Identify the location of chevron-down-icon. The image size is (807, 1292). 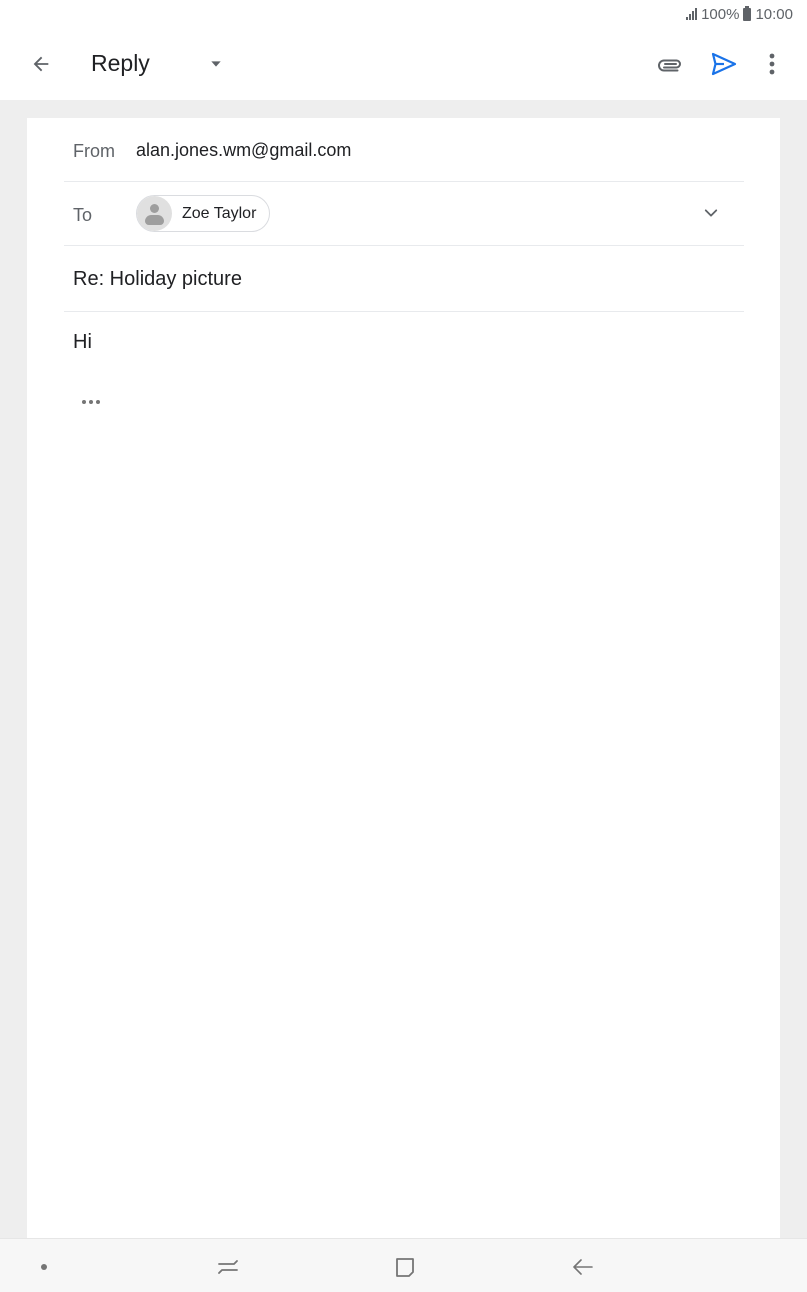
(711, 213).